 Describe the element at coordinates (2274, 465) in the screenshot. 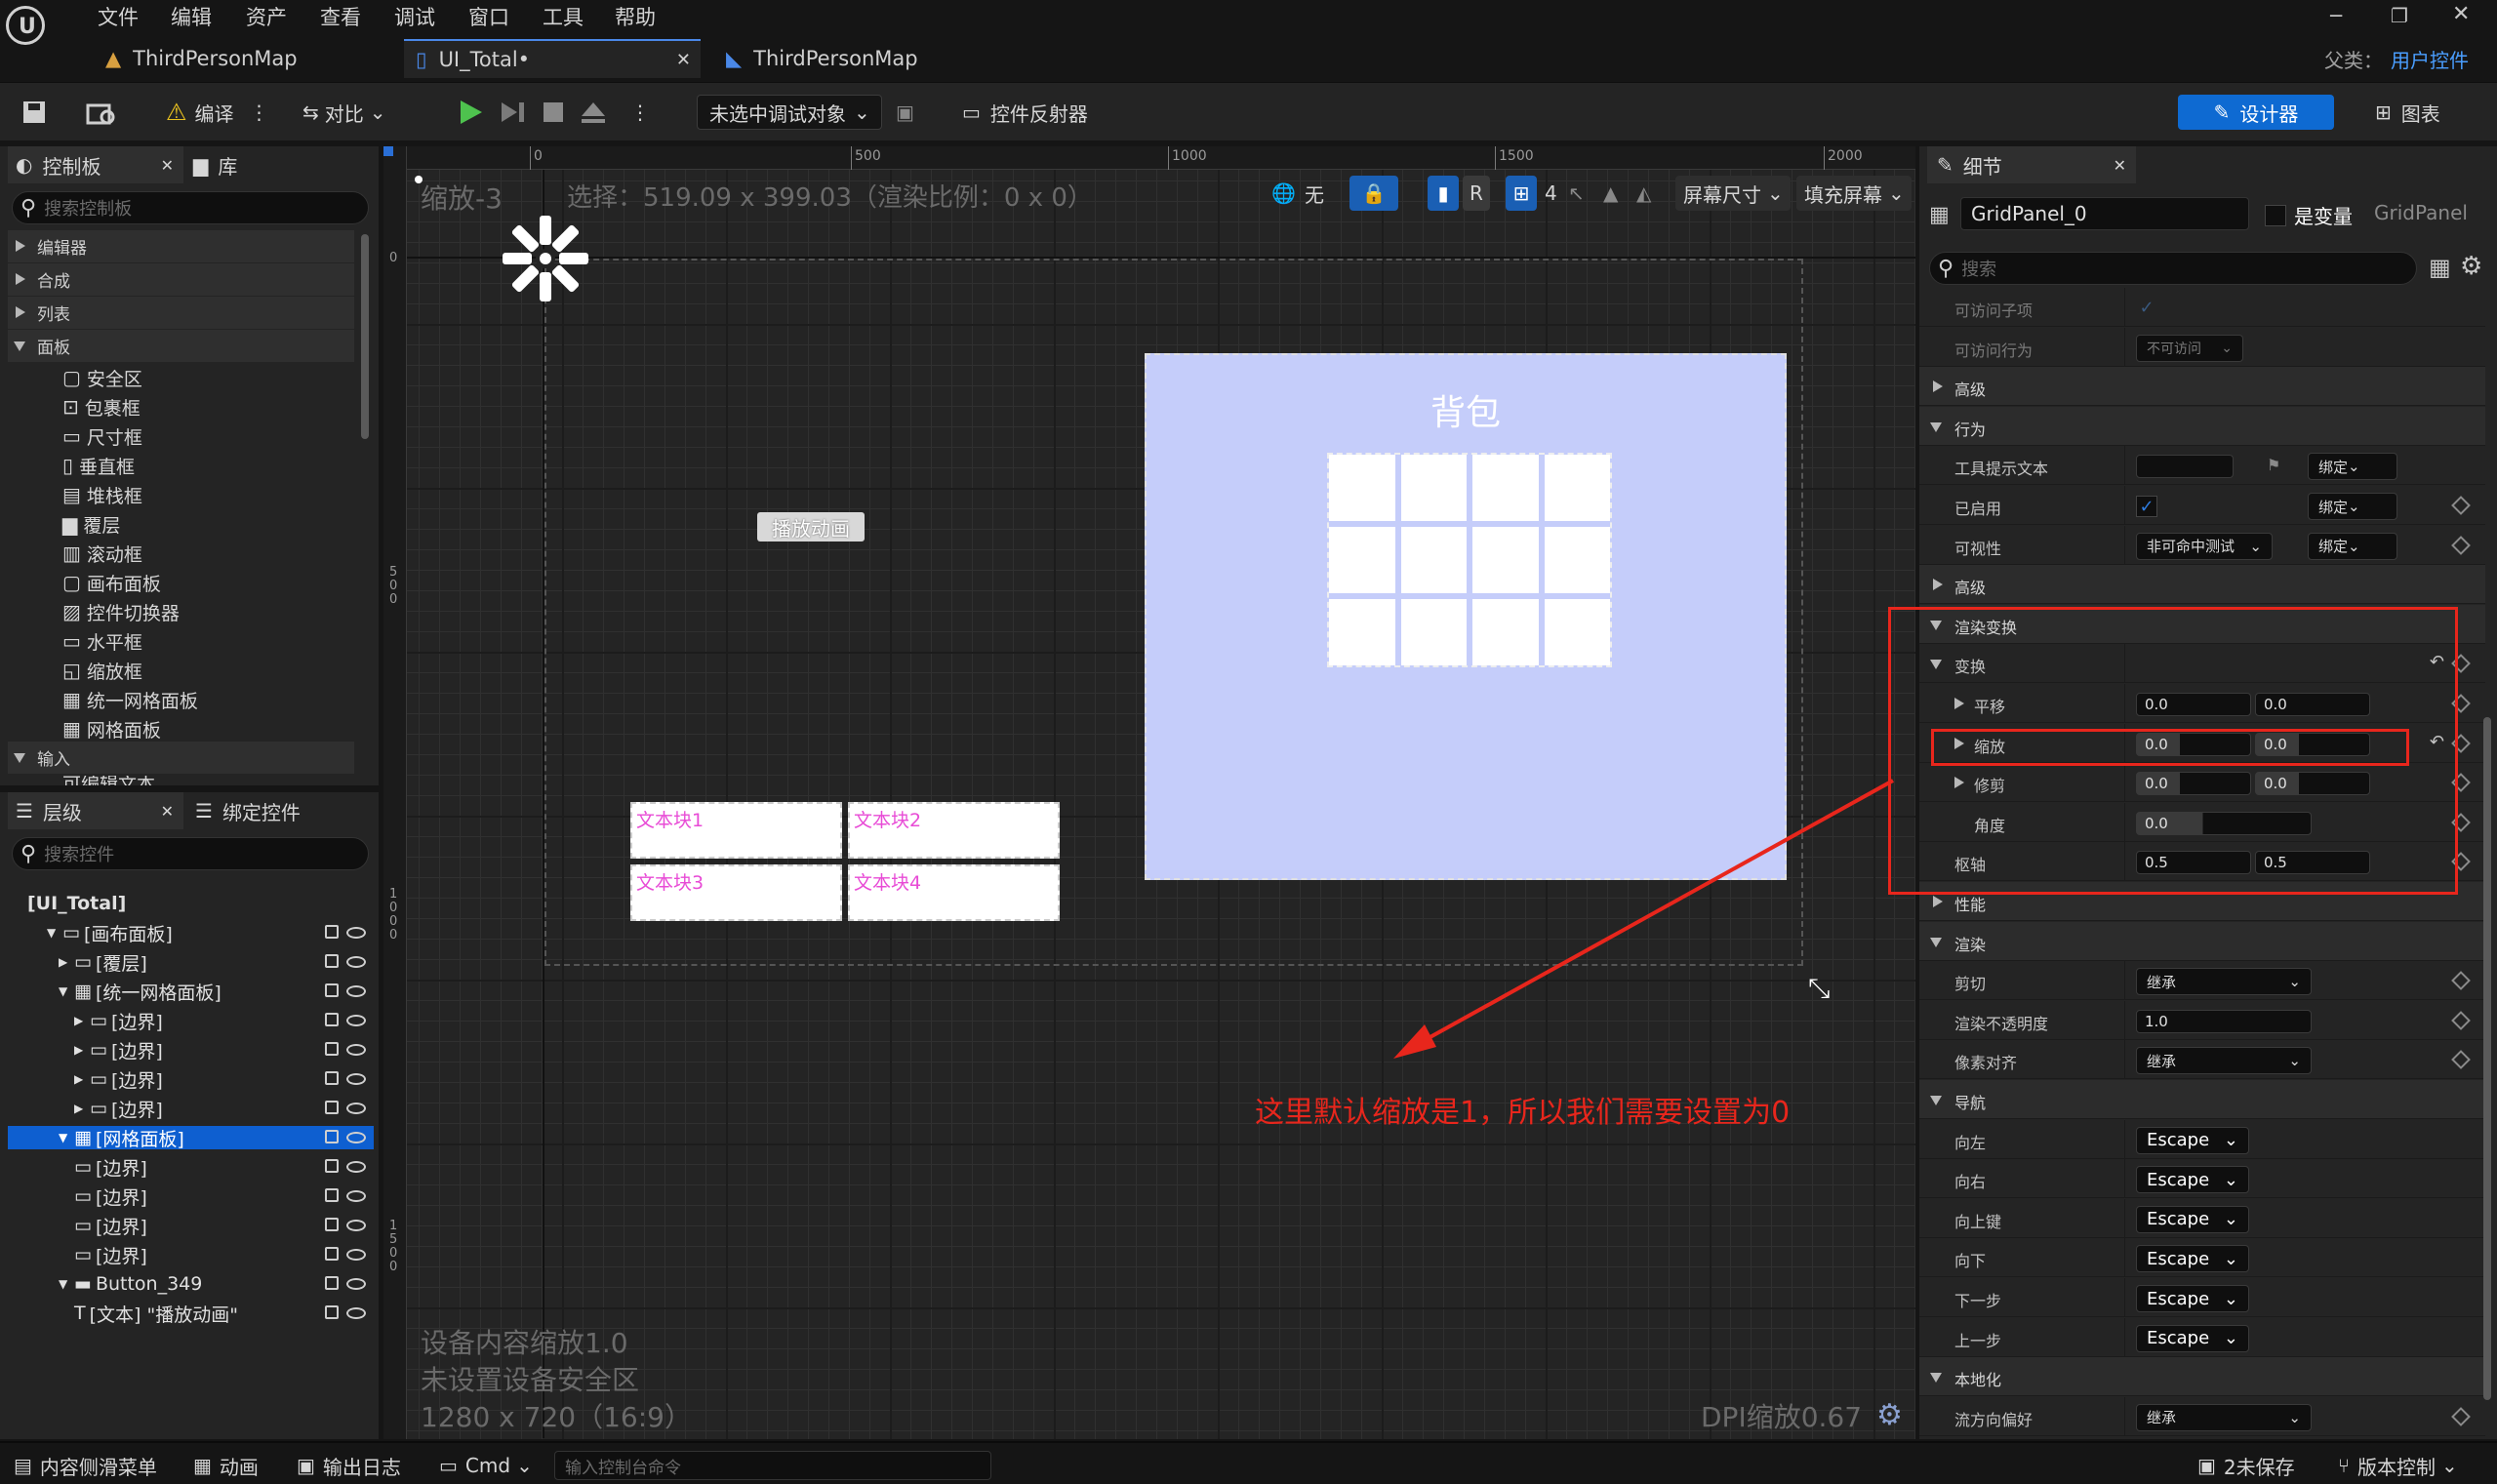

I see `flag-icon: ⚑` at that location.